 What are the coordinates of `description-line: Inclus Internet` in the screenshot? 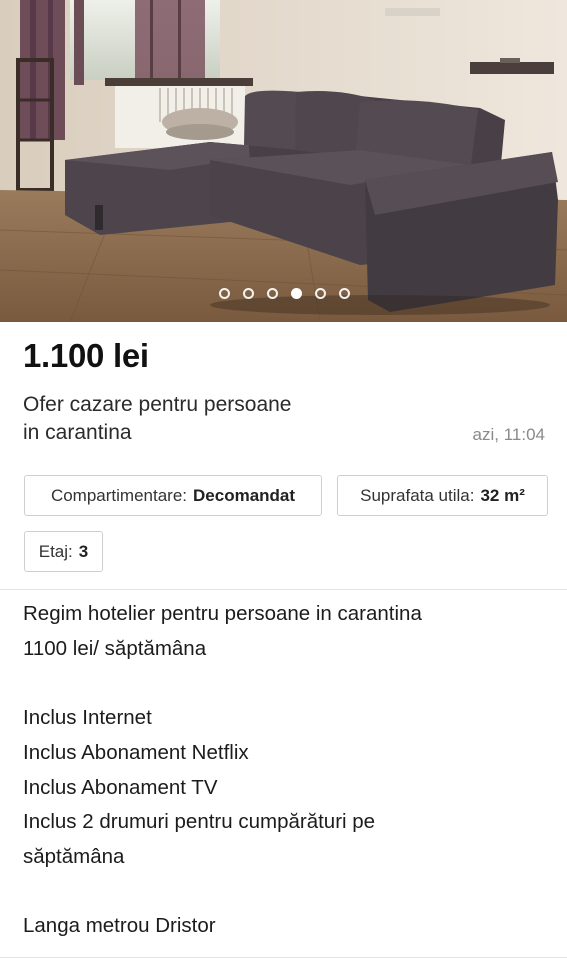 It's located at (87, 718).